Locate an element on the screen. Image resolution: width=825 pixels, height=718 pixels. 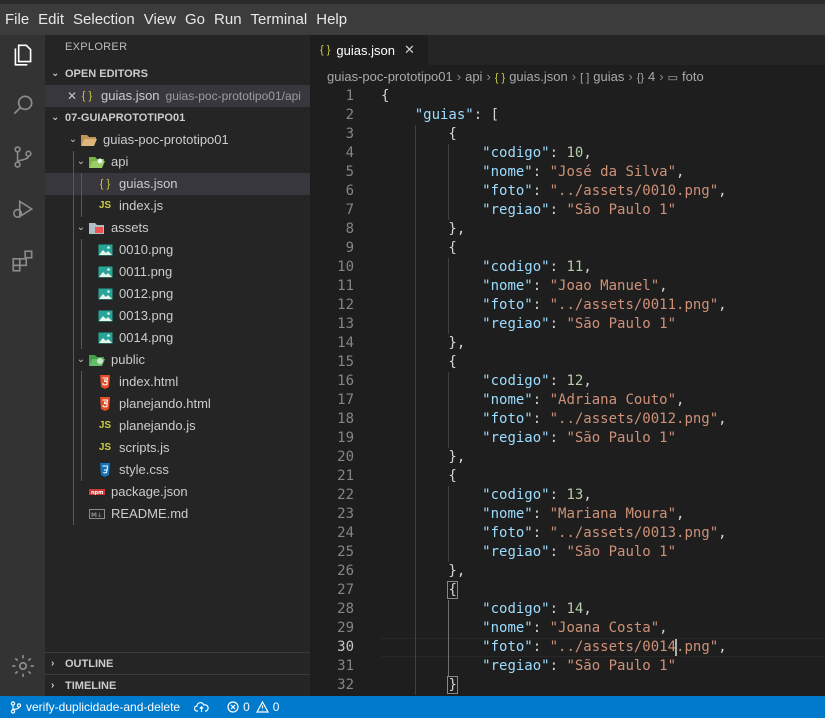
file-item: JS planejando.js is located at coordinates (177, 426).